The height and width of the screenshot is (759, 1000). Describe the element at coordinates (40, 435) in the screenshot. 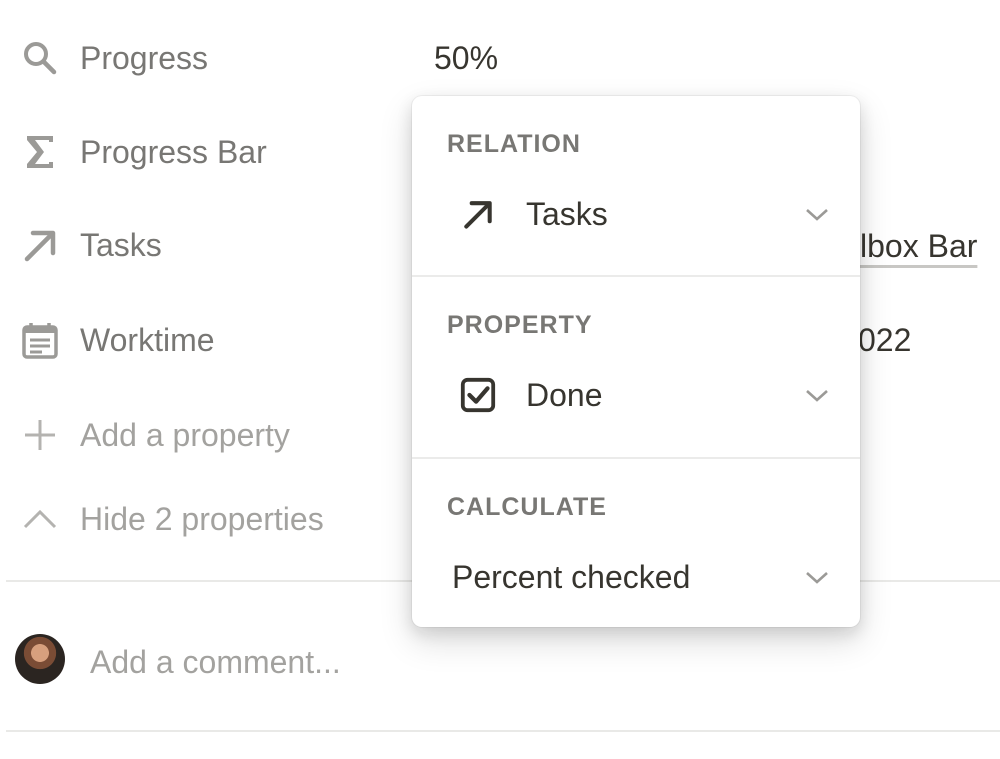

I see `plus-icon` at that location.